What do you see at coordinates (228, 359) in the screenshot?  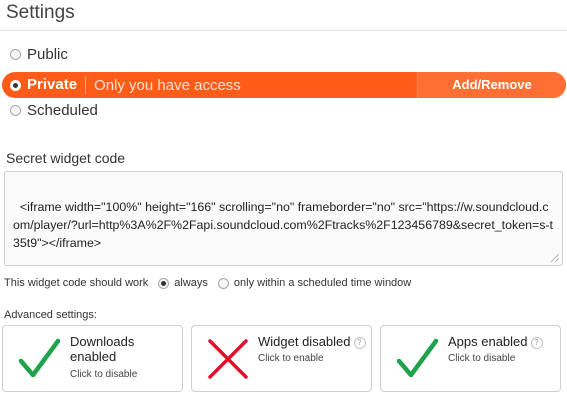 I see `cross-icon` at bounding box center [228, 359].